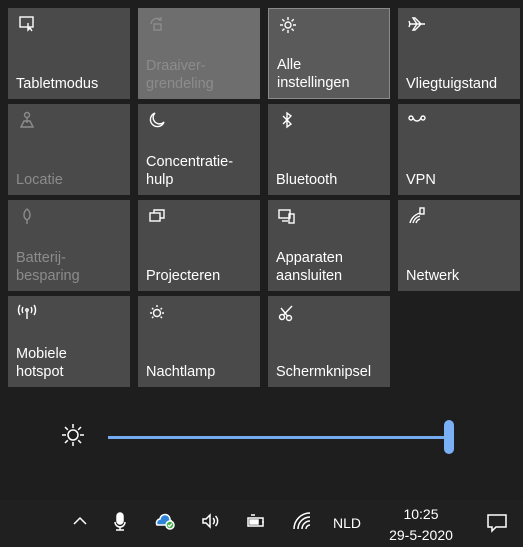 The width and height of the screenshot is (523, 547). Describe the element at coordinates (309, 276) in the screenshot. I see `tile-label-line: aansluiten` at that location.